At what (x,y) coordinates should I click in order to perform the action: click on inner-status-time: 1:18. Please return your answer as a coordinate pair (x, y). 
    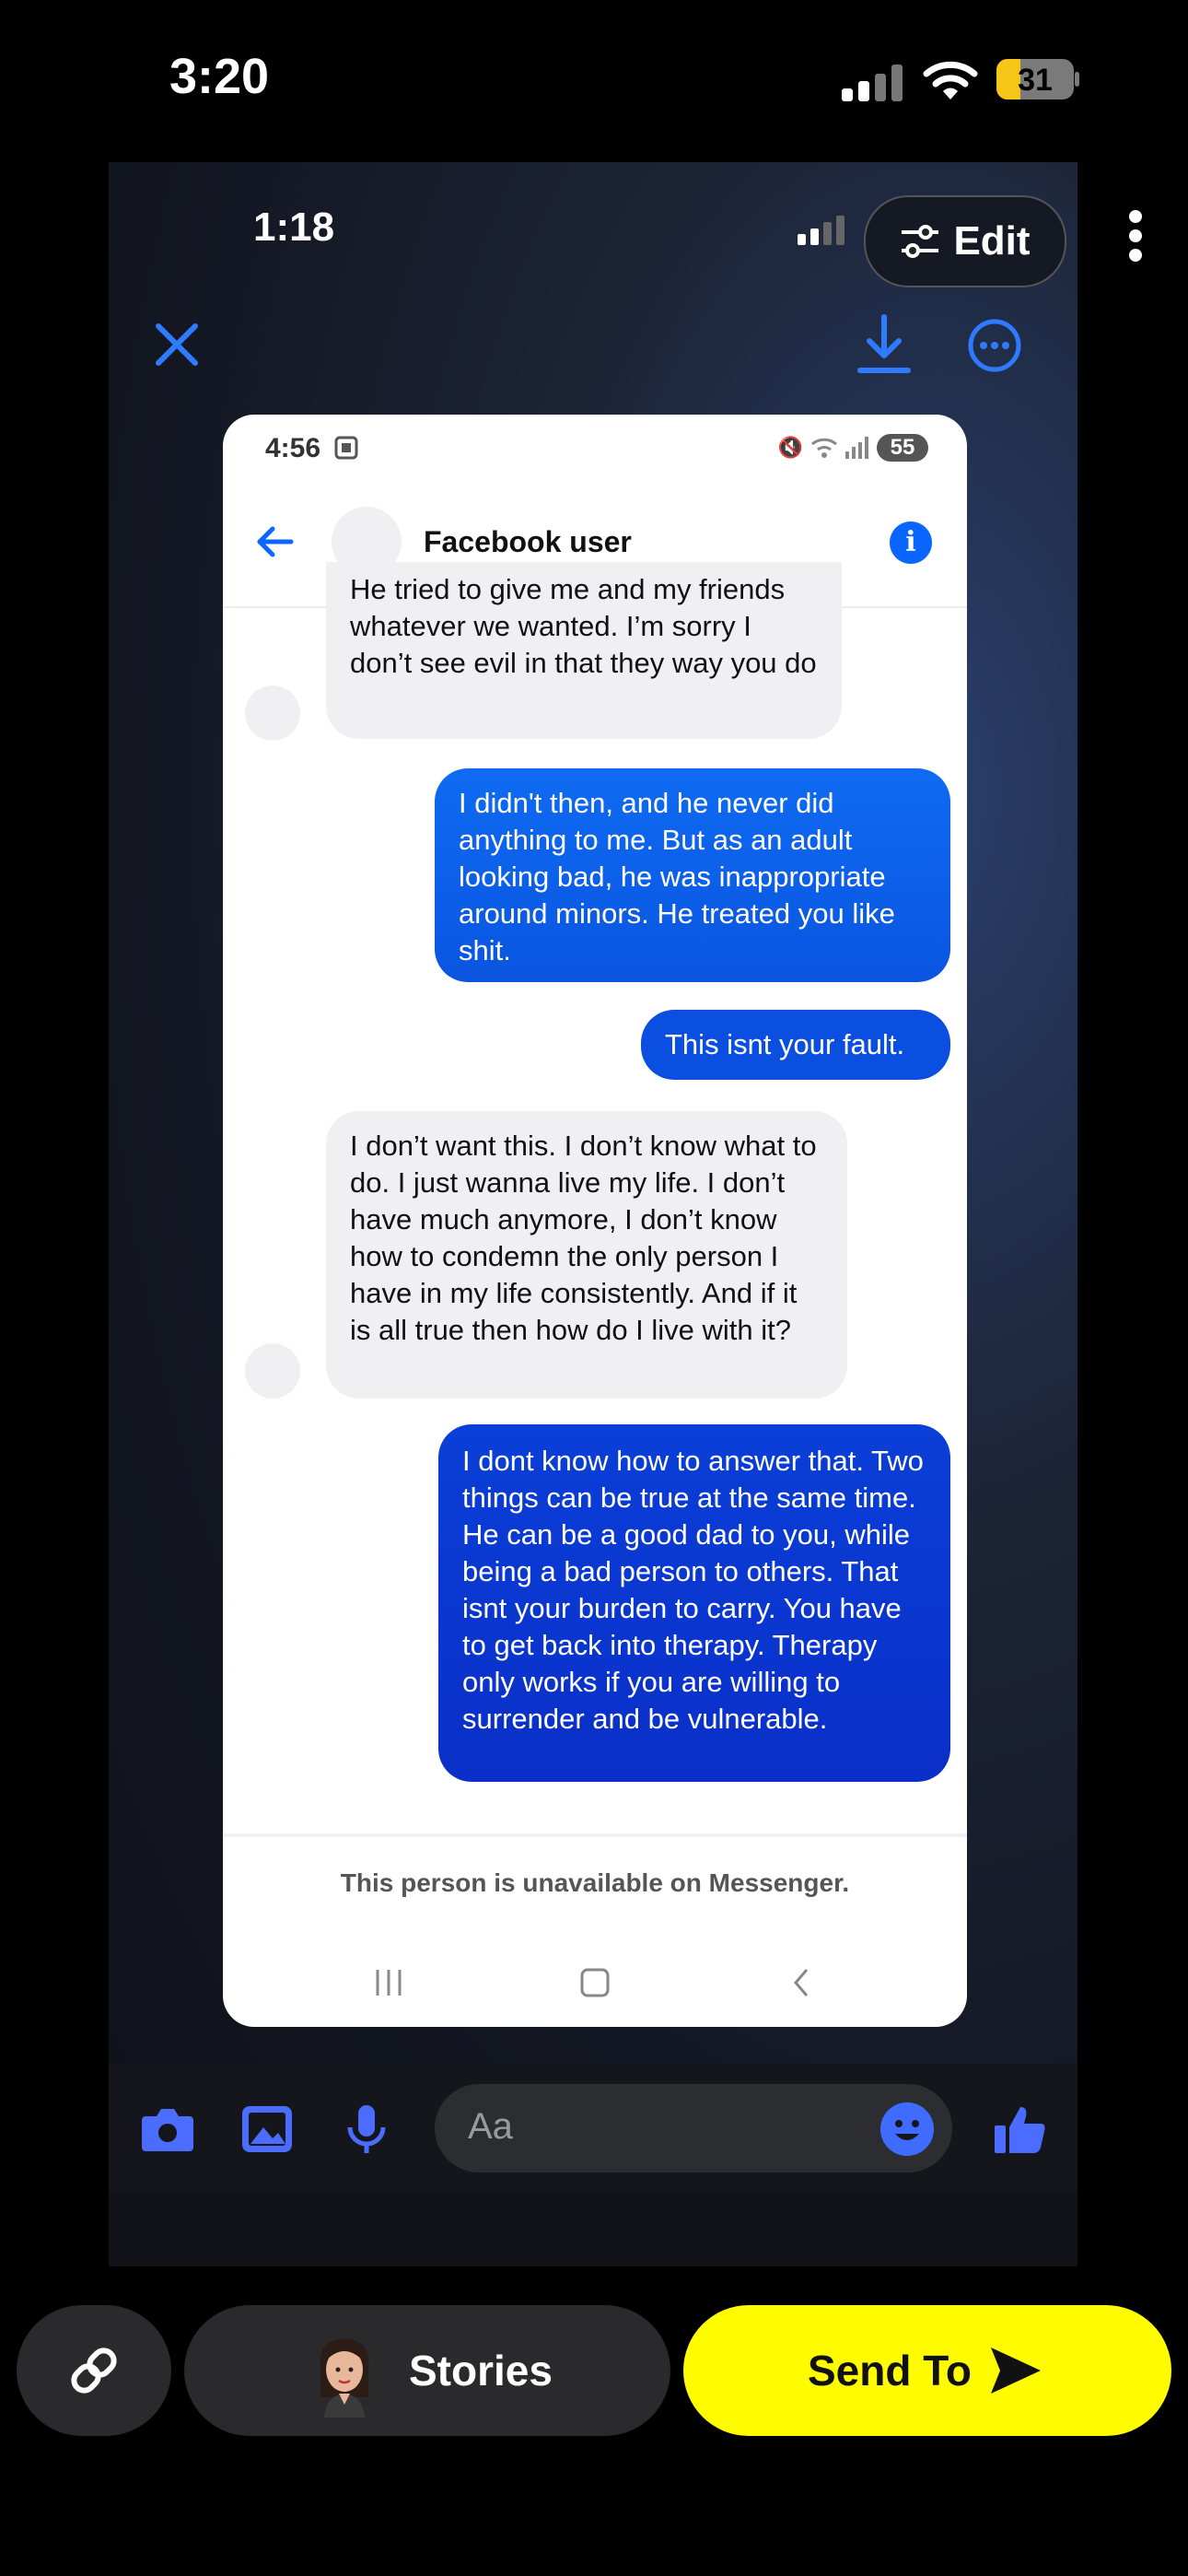
    Looking at the image, I should click on (294, 227).